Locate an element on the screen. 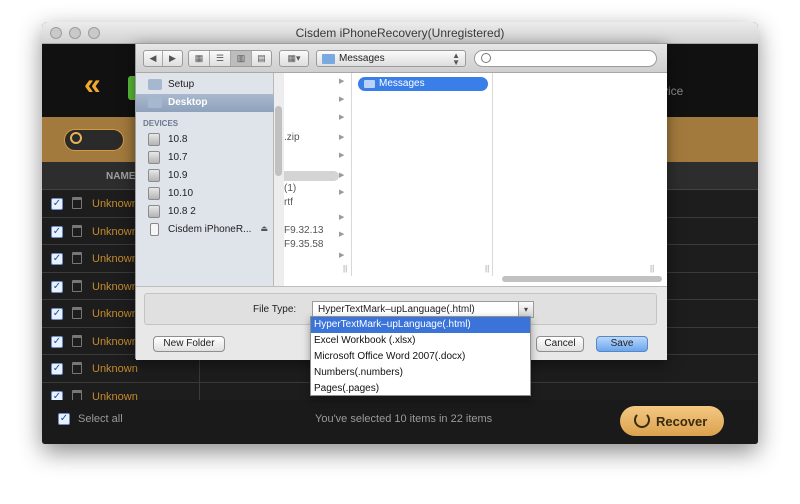 This screenshot has height=504, width=800. recover-icon is located at coordinates (642, 420).